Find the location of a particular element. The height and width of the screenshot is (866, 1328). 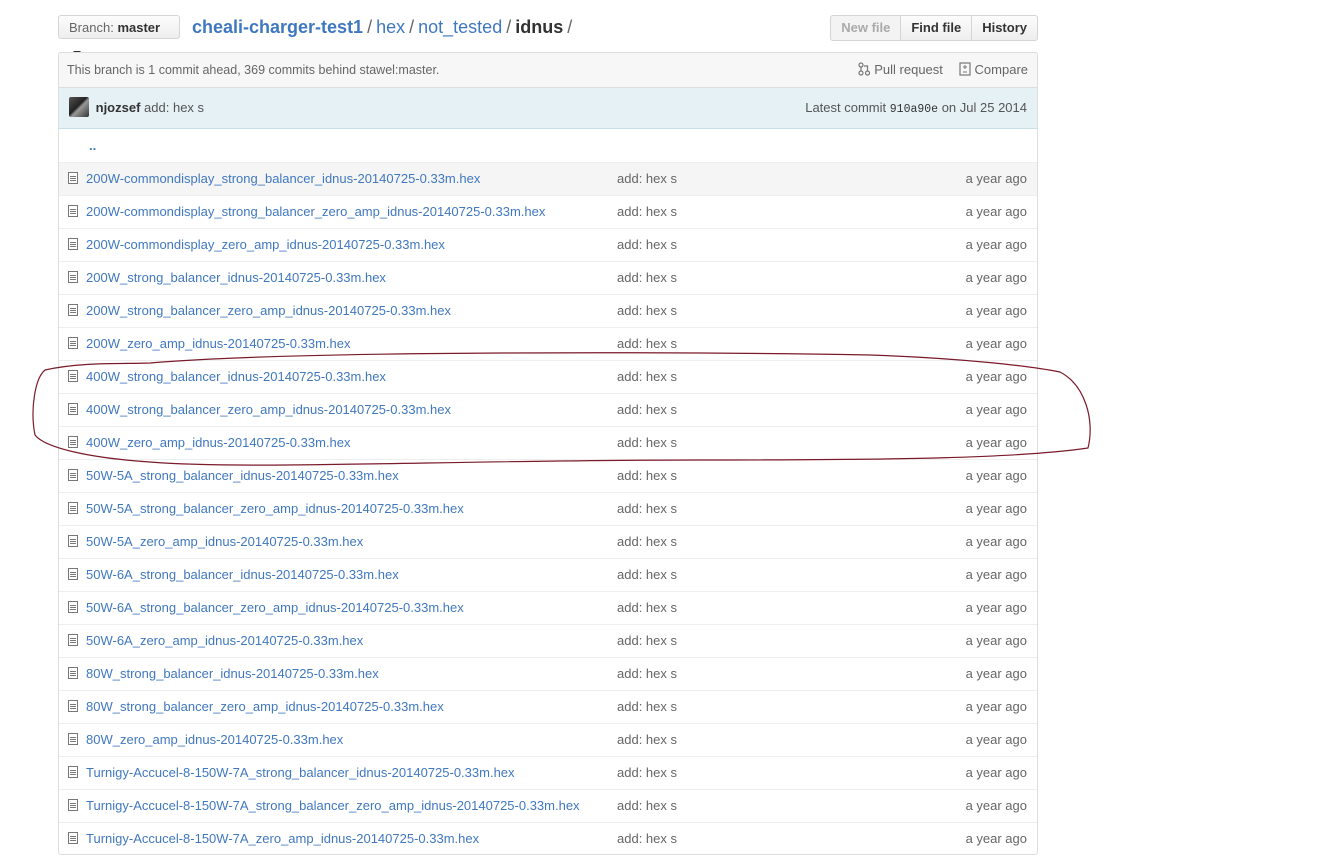

parent-directory-row: .. is located at coordinates (548, 146).